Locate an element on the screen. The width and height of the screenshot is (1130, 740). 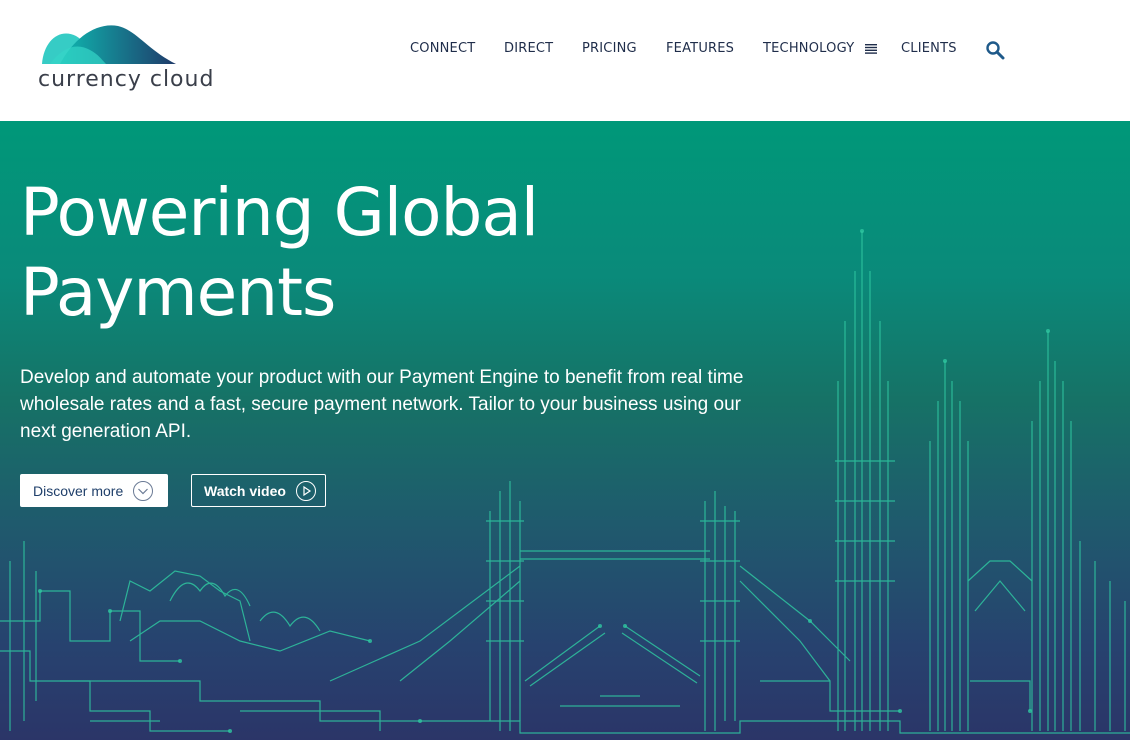
nav-item-technology: TECHNOLOGY is located at coordinates (820, 49).